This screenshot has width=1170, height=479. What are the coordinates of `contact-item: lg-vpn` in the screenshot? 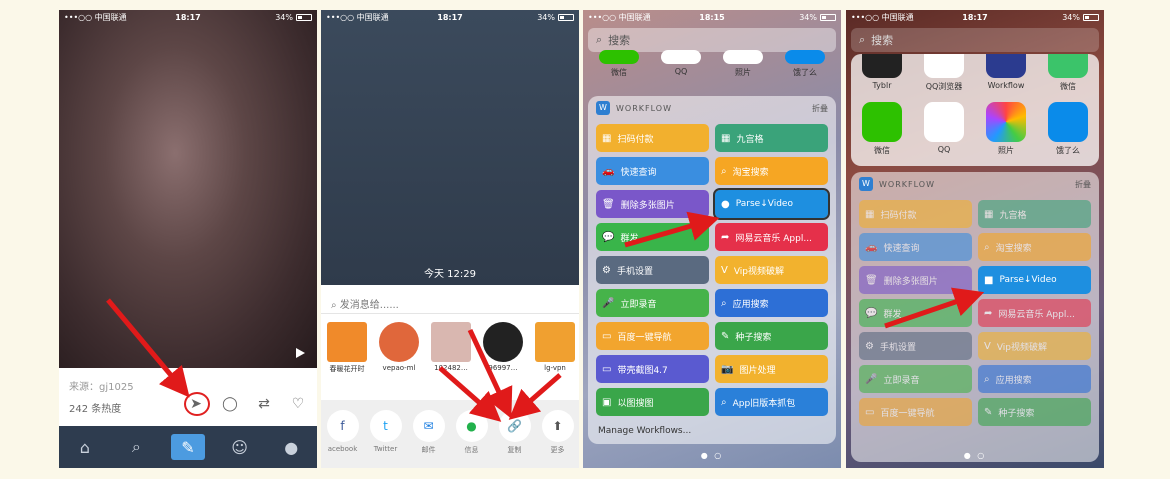 It's located at (555, 348).